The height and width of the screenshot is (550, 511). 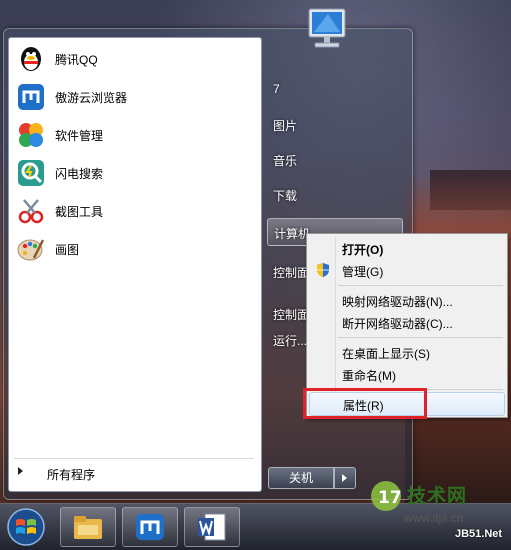 I want to click on right-item-label: 7, so click(x=276, y=89).